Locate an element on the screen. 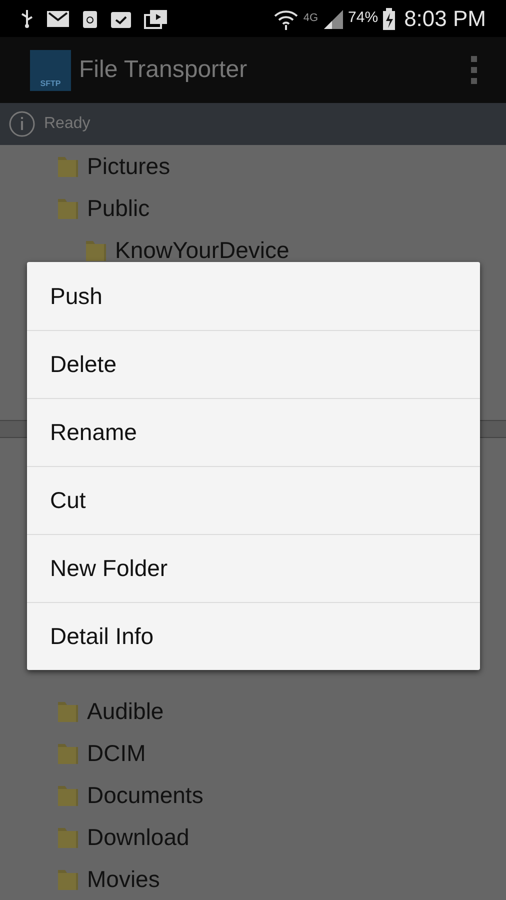  folder-name: Public is located at coordinates (118, 208).